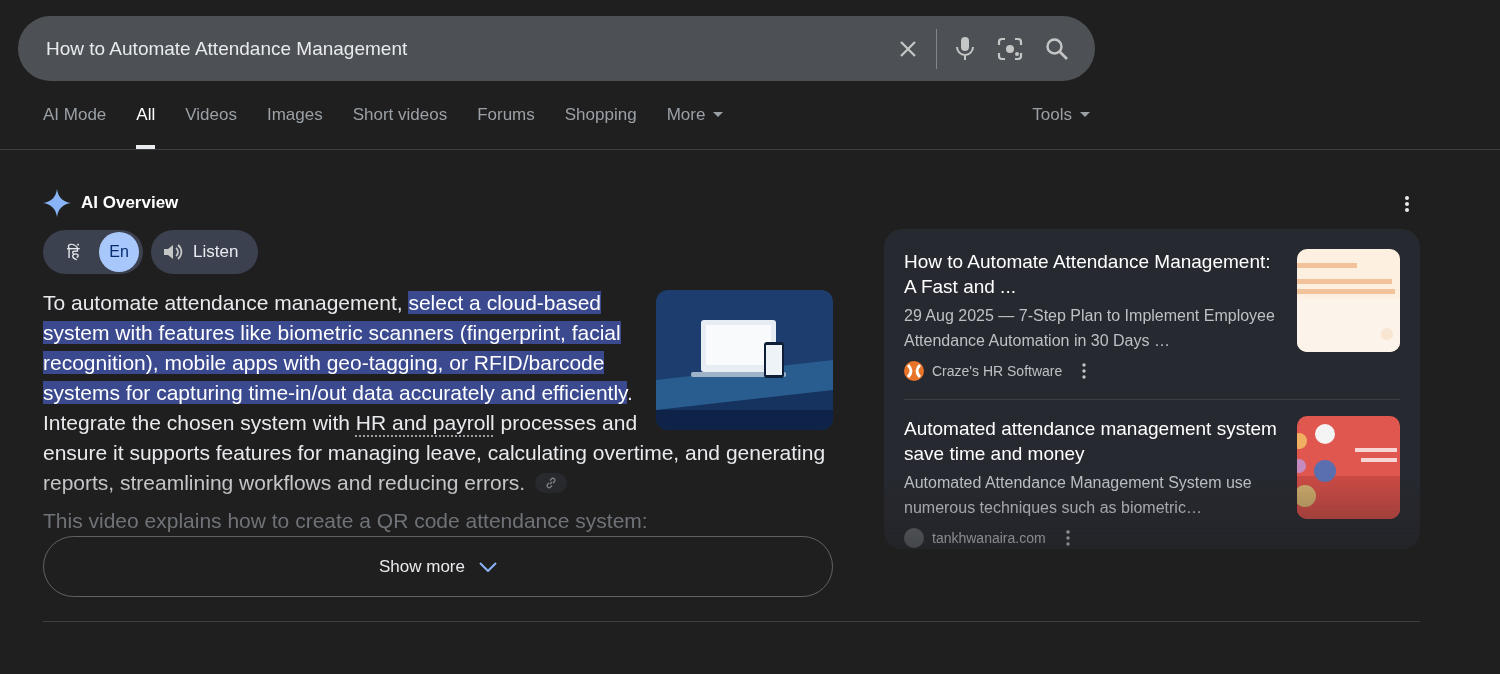 This screenshot has height=674, width=1500. I want to click on search-tab: Shopping, so click(600, 115).